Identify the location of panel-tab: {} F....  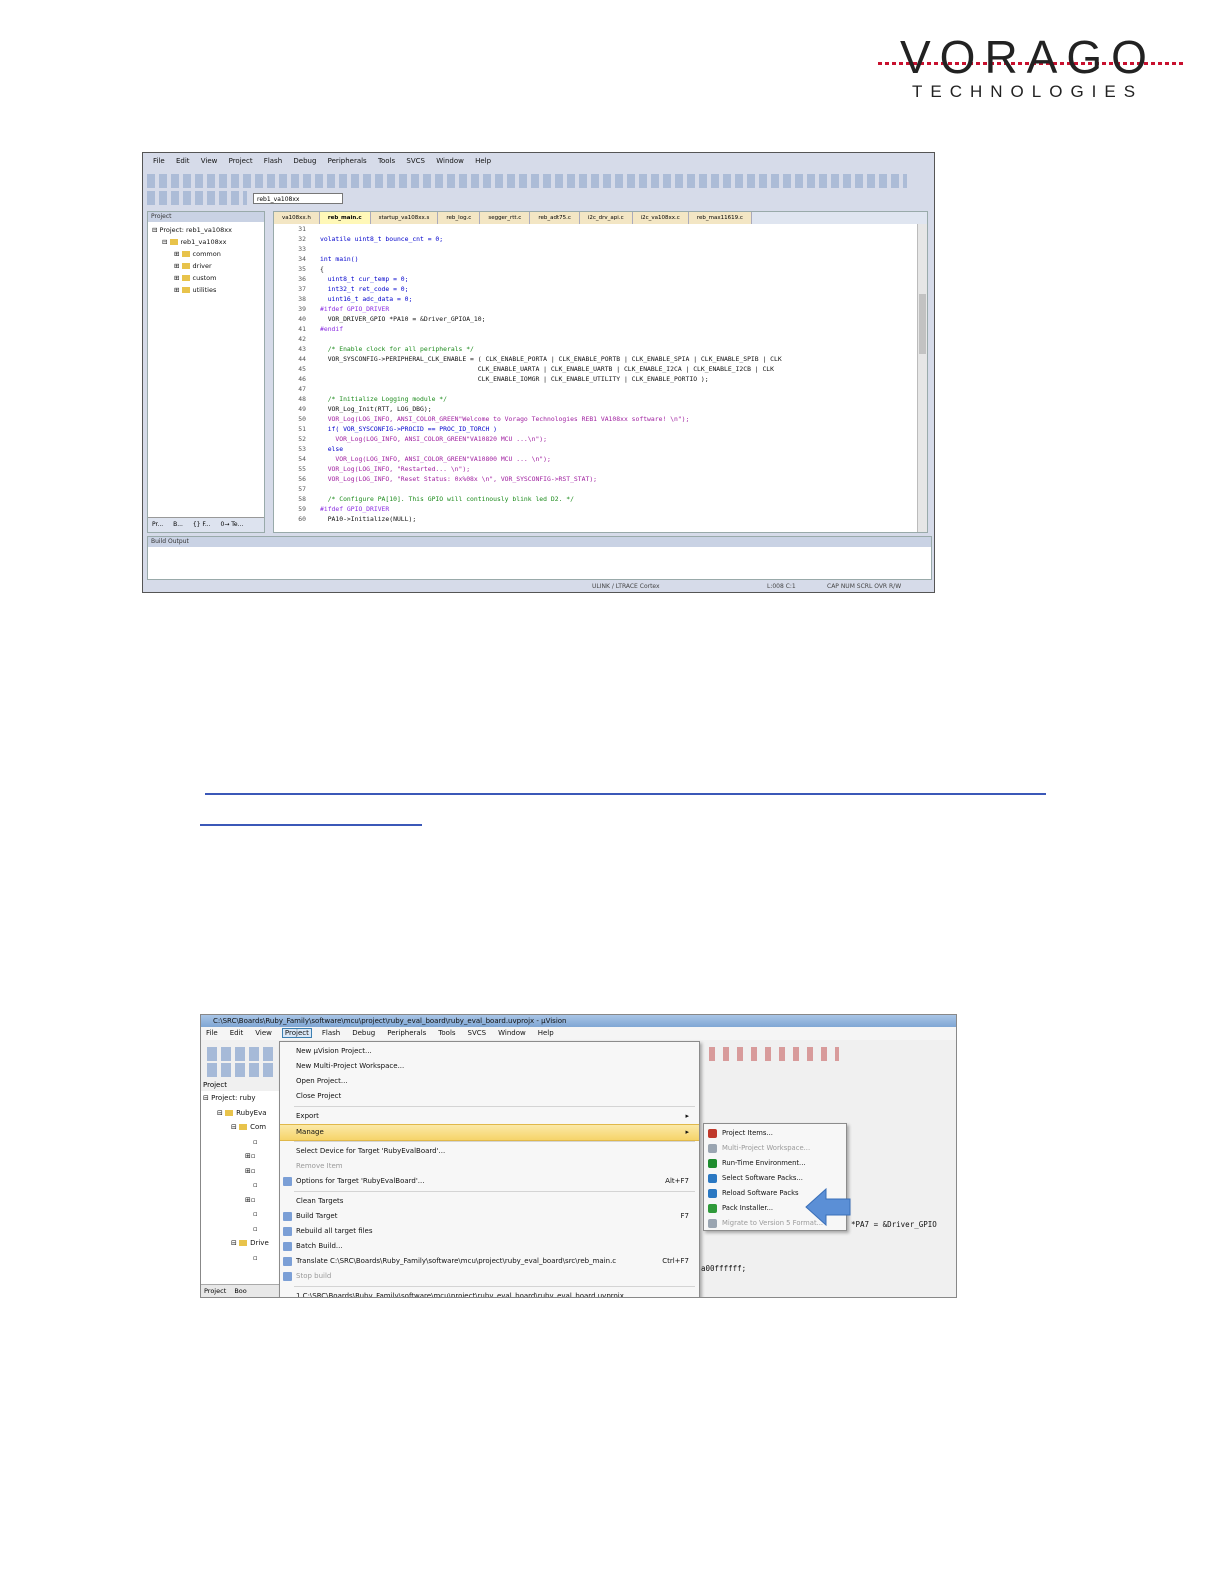
(202, 524).